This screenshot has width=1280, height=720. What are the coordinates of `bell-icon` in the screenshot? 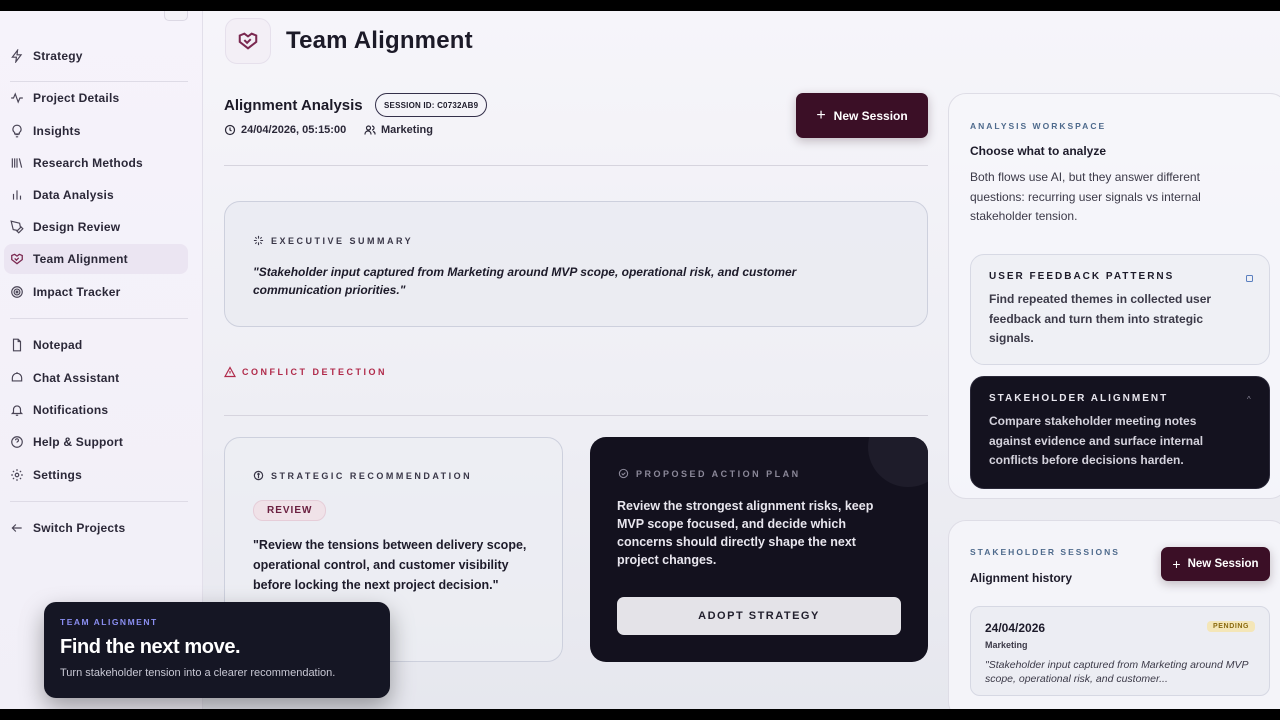 It's located at (17, 410).